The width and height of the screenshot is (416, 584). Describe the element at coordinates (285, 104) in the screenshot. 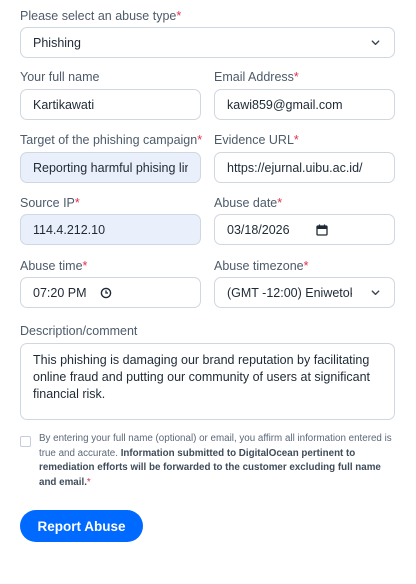

I see `email-value: kawi859@gmail.com` at that location.